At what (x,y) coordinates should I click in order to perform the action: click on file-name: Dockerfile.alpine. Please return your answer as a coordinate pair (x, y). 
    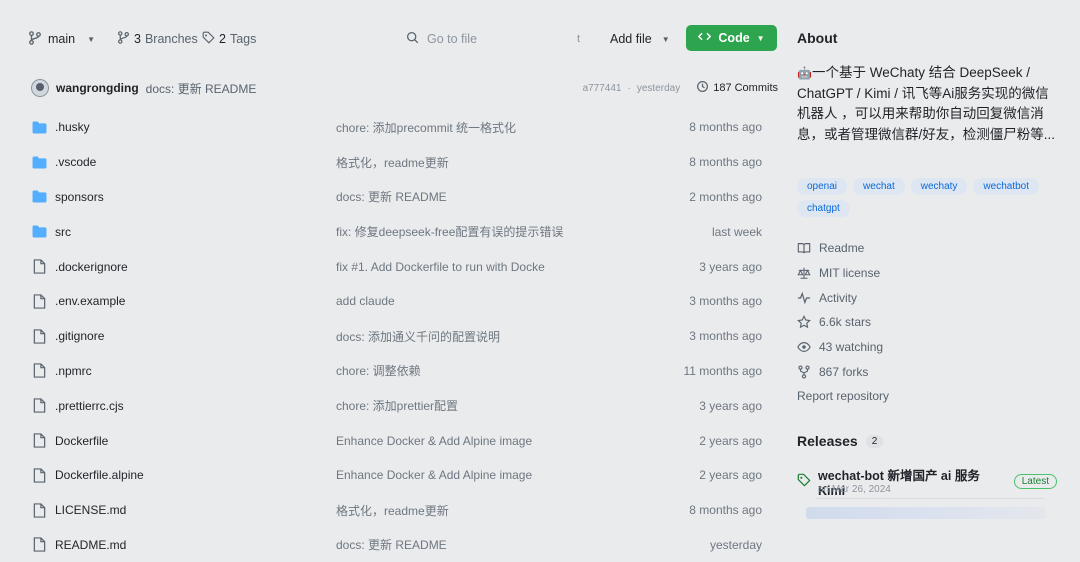
    Looking at the image, I should click on (195, 475).